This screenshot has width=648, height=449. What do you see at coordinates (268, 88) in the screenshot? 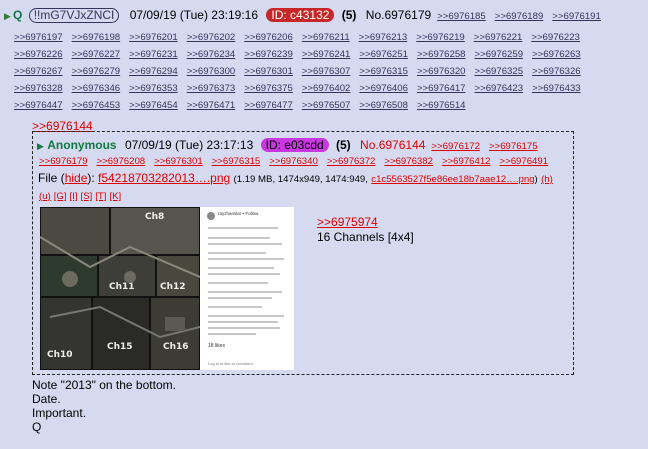
I see `backlink: >>6976375` at bounding box center [268, 88].